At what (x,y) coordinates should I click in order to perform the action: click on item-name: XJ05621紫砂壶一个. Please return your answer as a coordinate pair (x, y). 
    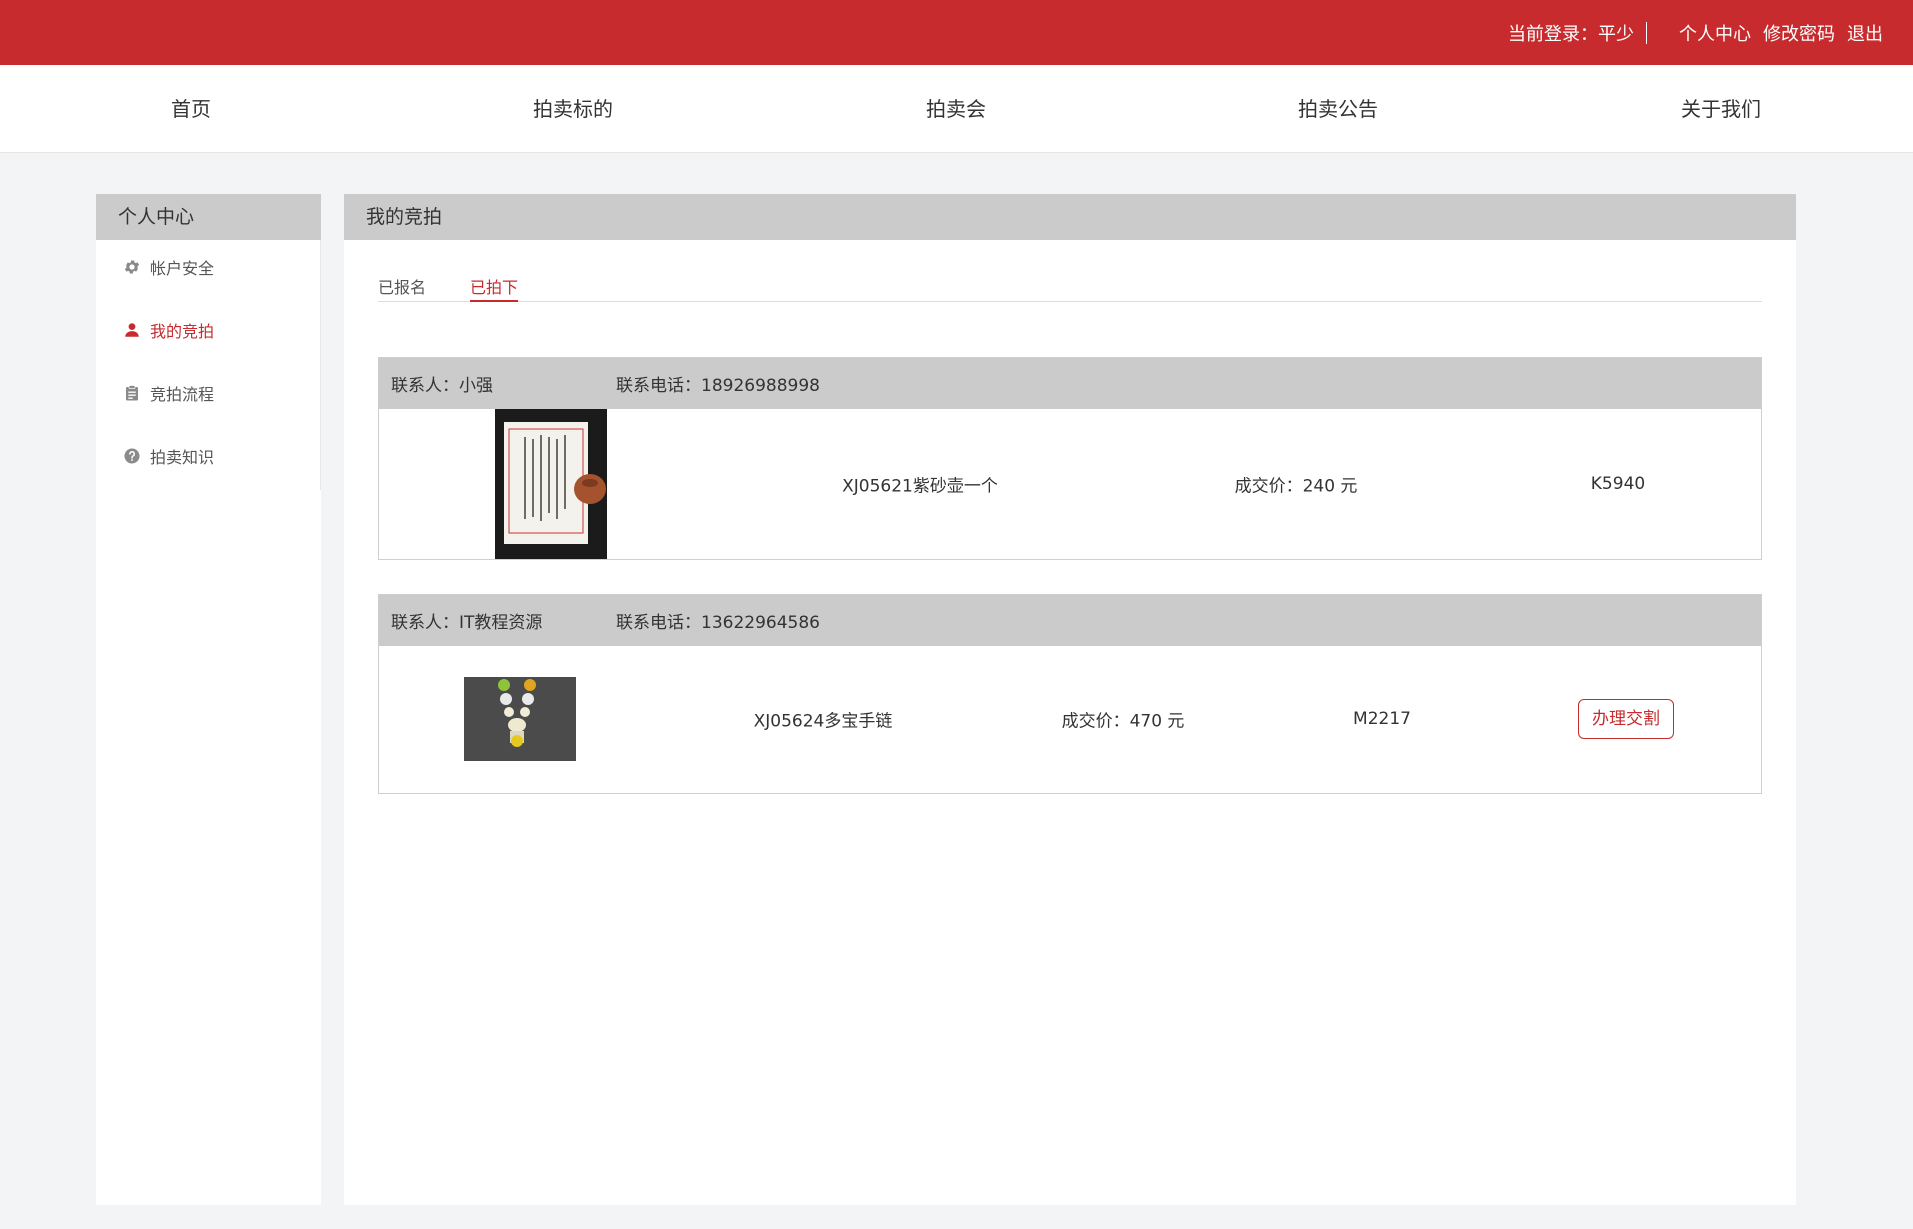
    Looking at the image, I should click on (920, 486).